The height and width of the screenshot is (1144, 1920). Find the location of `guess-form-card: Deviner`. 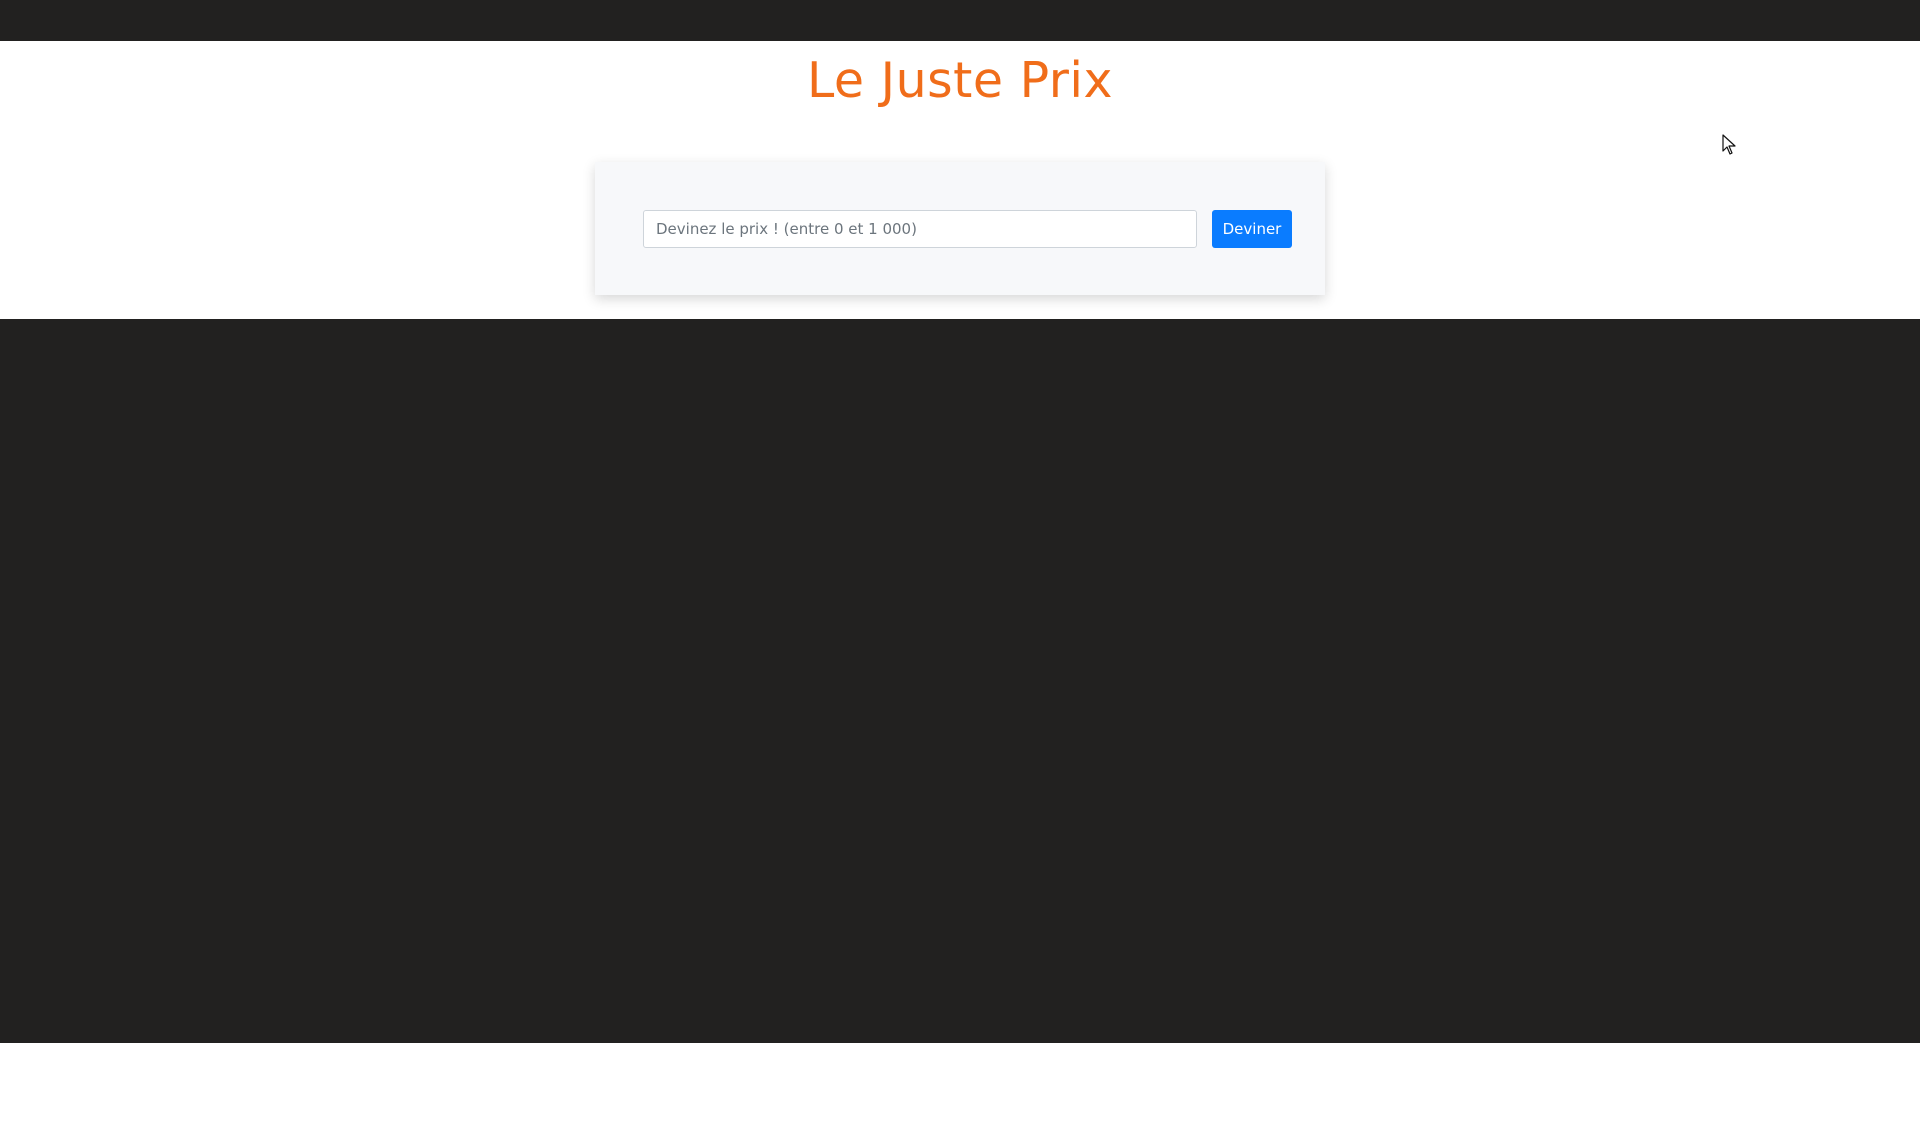

guess-form-card: Deviner is located at coordinates (960, 228).